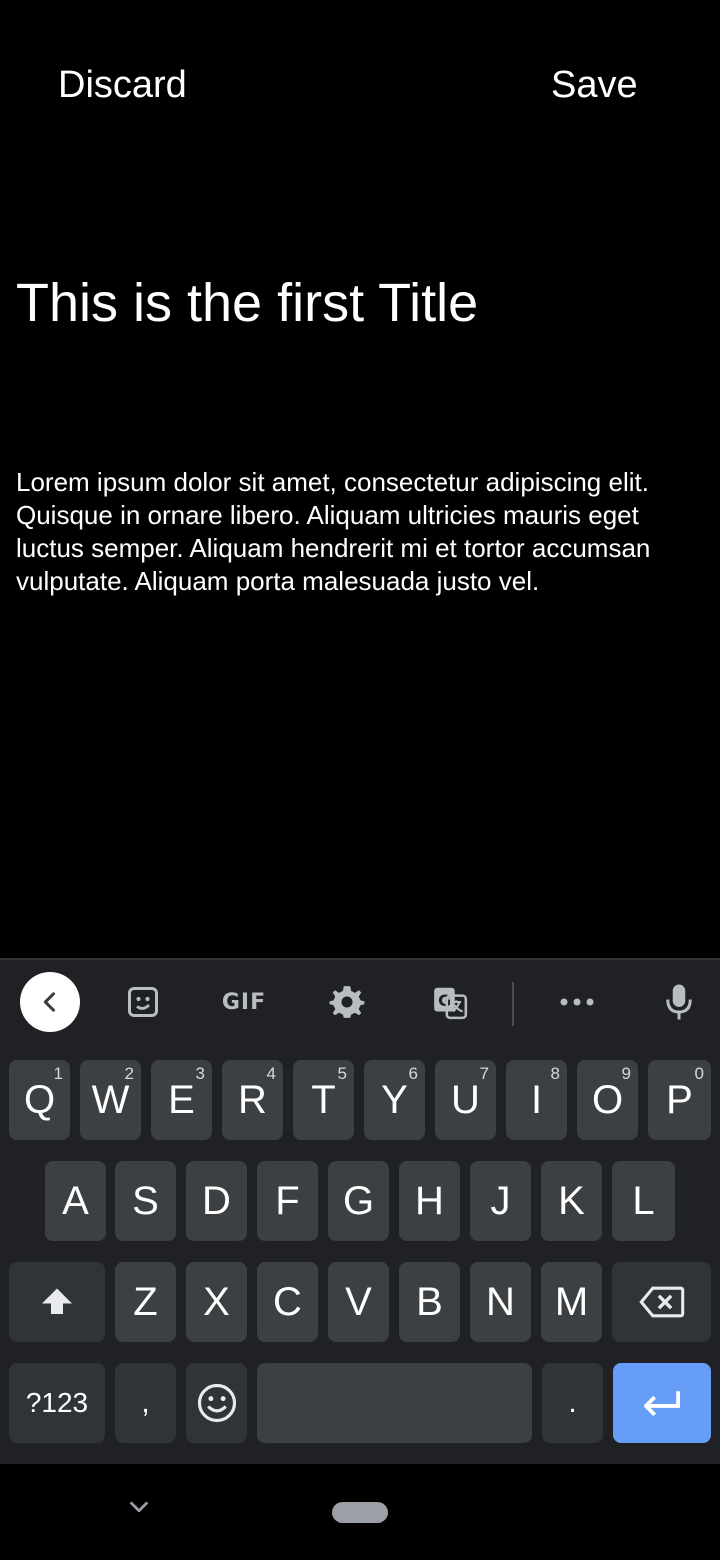  Describe the element at coordinates (500, 1302) in the screenshot. I see `key-n: N` at that location.